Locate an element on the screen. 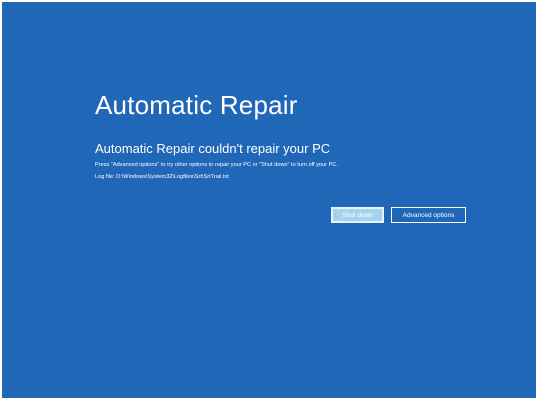 This screenshot has width=543, height=403. error-heading: Automatic Repair couldn't repair your PC is located at coordinates (213, 148).